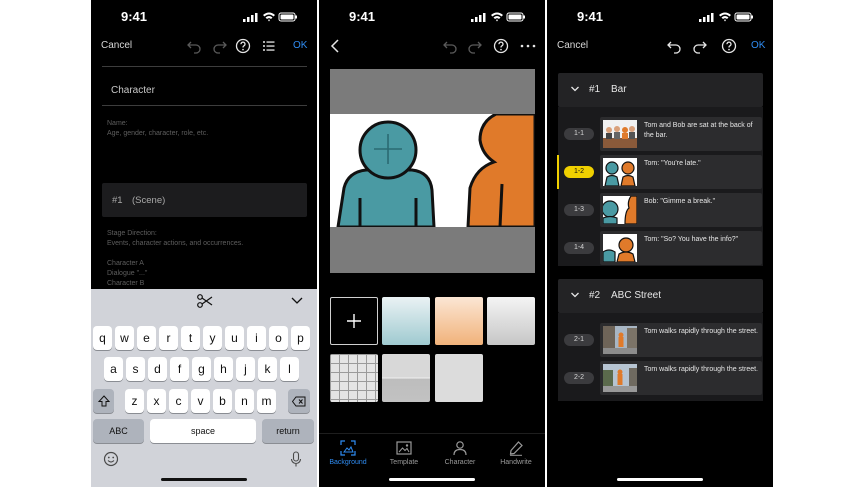  What do you see at coordinates (579, 340) in the screenshot?
I see `cut-number: 2-1` at bounding box center [579, 340].